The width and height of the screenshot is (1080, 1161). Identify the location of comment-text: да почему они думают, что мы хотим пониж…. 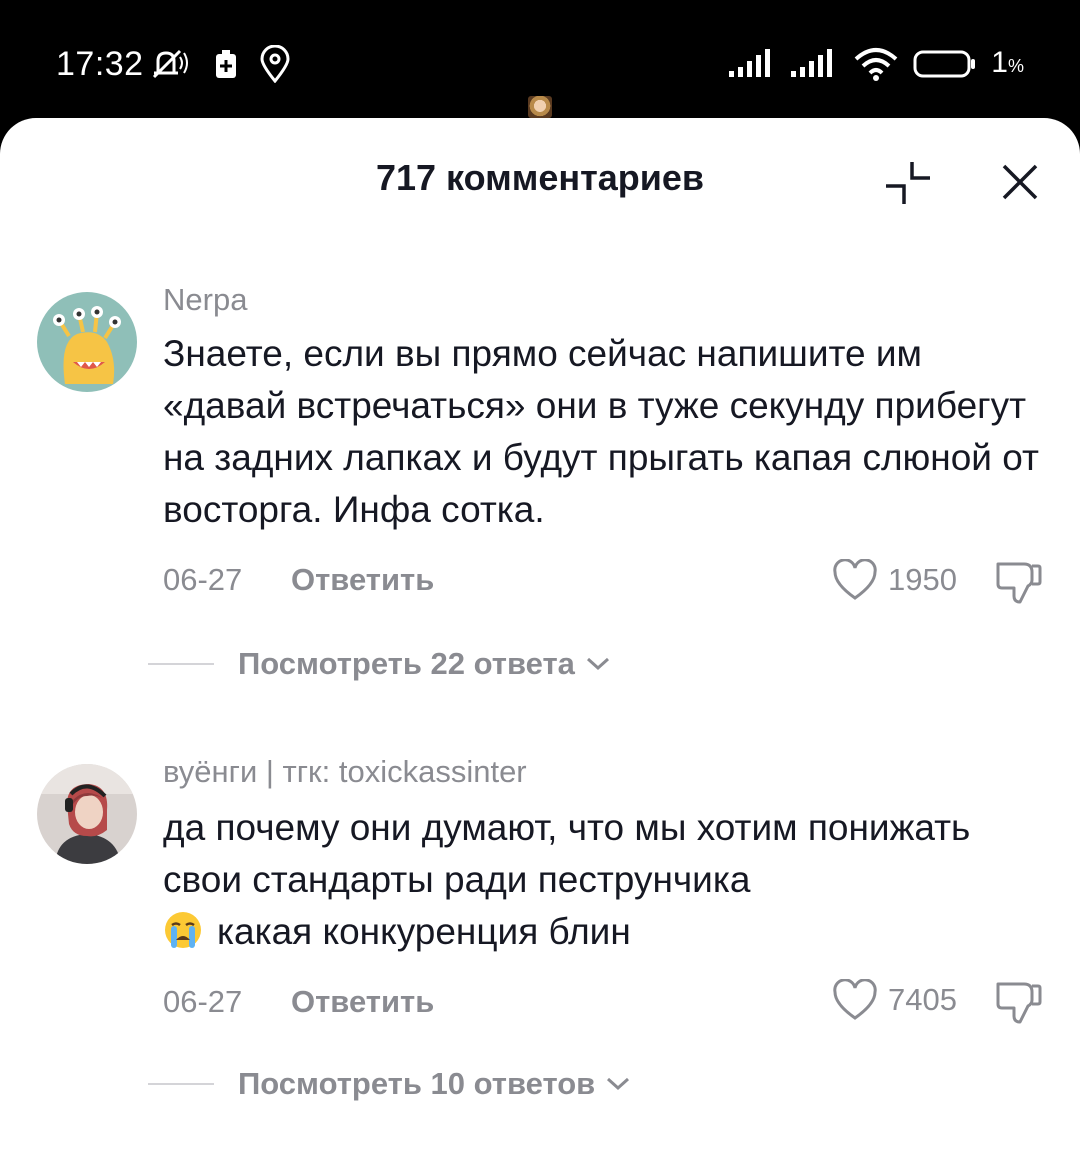
(603, 880).